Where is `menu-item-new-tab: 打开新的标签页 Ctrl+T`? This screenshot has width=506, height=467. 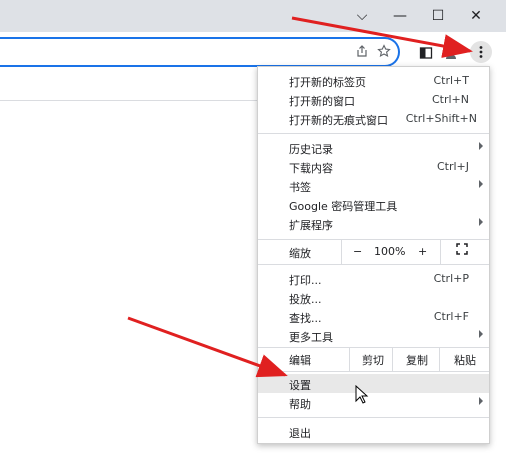 menu-item-new-tab: 打开新的标签页 Ctrl+T is located at coordinates (373, 80).